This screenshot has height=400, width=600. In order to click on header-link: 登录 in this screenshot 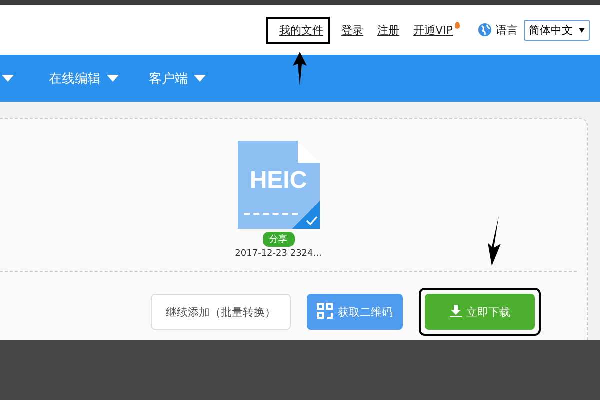, I will do `click(353, 30)`.